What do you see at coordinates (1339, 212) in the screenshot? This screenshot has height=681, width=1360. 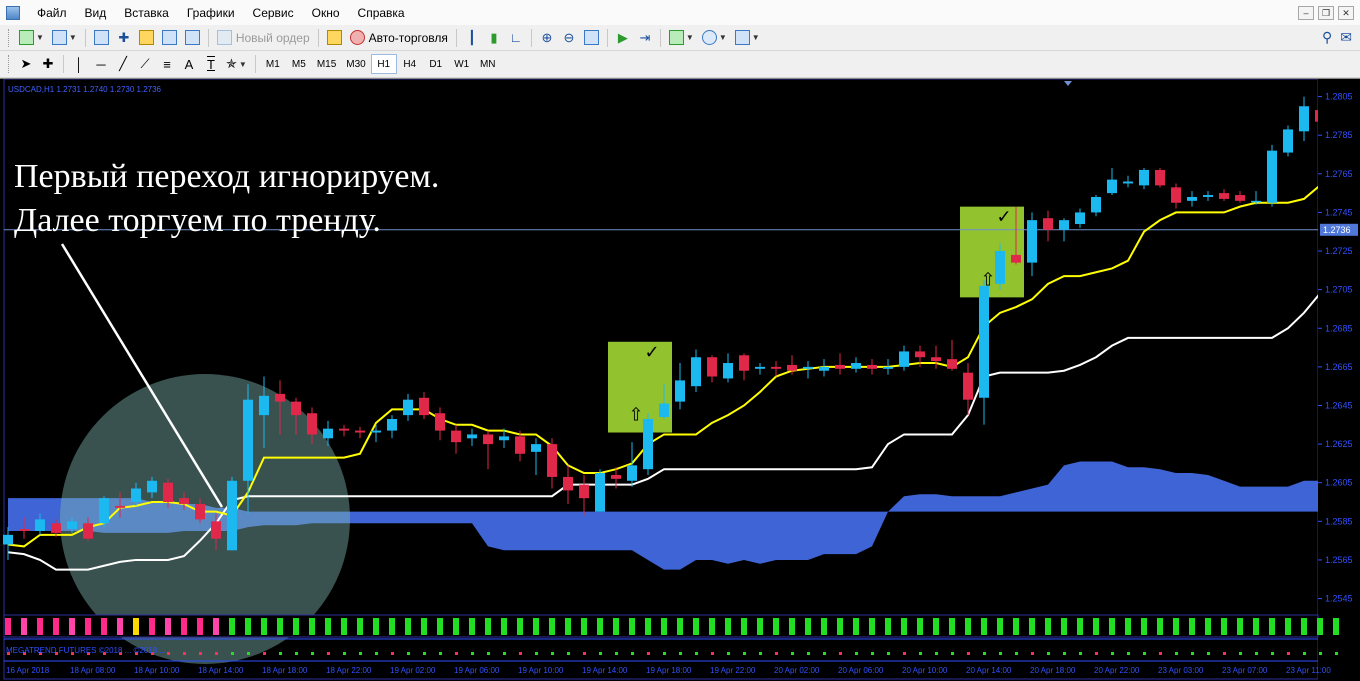 I see `price-tick-label: 1.2745` at bounding box center [1339, 212].